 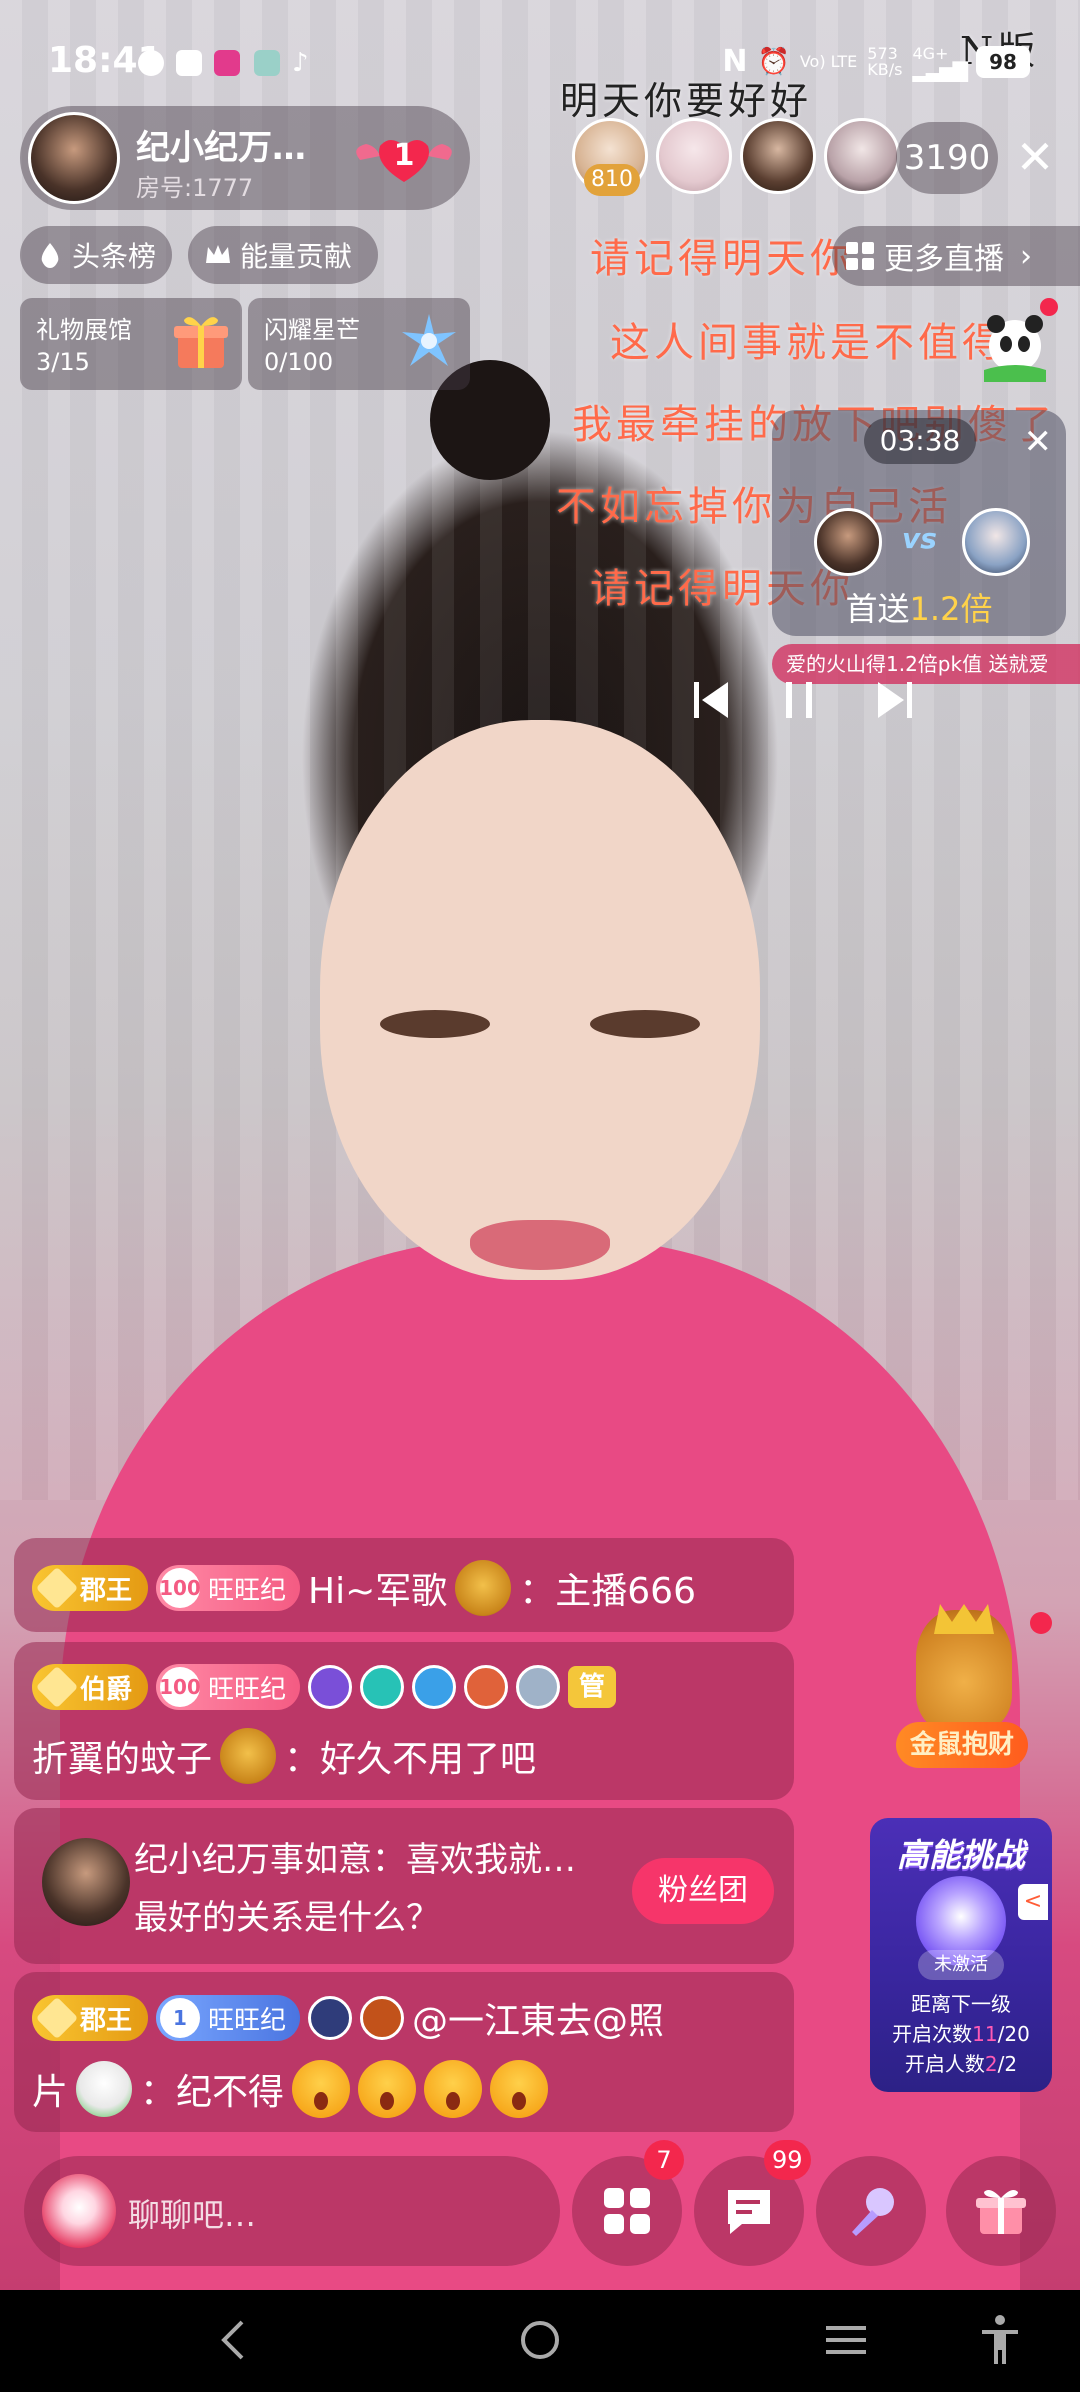 What do you see at coordinates (773, 61) in the screenshot?
I see `alarm-icon: ⏰` at bounding box center [773, 61].